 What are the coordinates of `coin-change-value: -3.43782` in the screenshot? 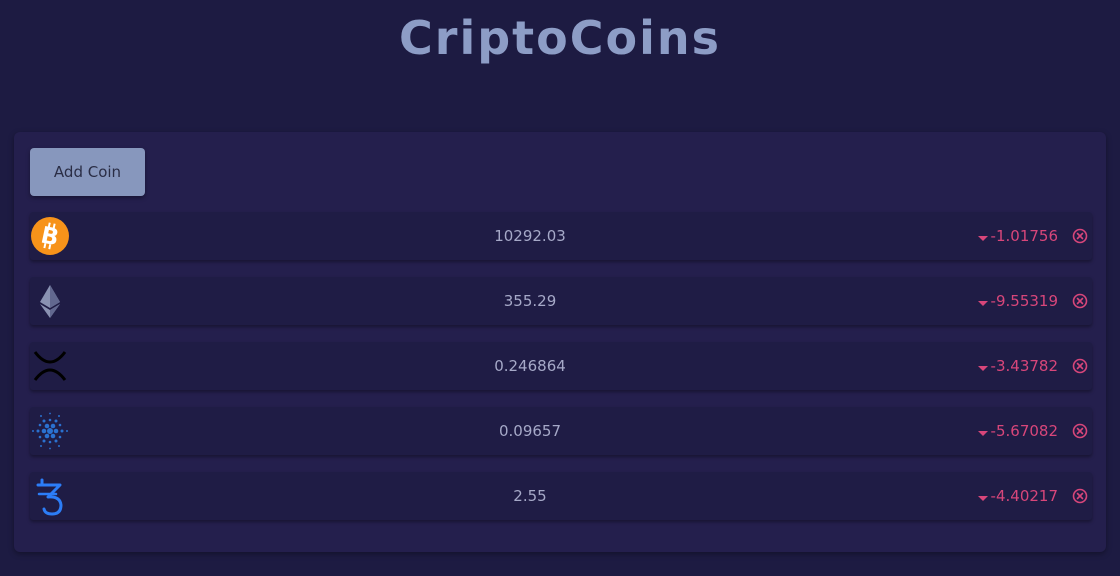 It's located at (1024, 366).